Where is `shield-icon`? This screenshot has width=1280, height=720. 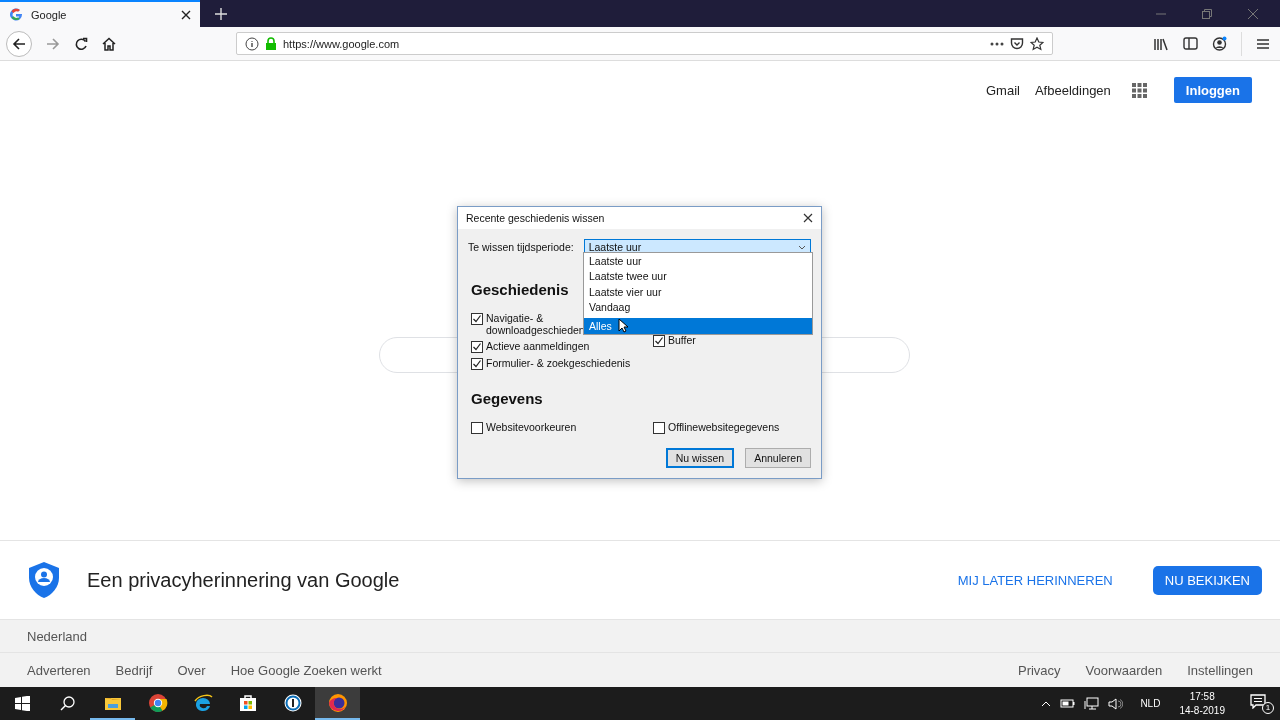
shield-icon is located at coordinates (44, 580).